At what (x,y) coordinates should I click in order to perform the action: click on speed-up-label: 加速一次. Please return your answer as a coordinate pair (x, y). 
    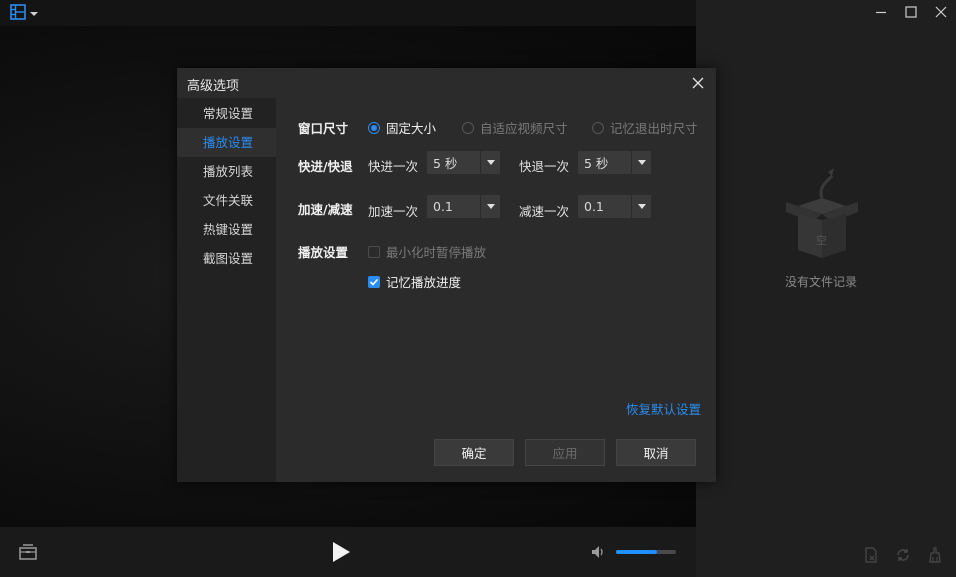
    Looking at the image, I should click on (393, 211).